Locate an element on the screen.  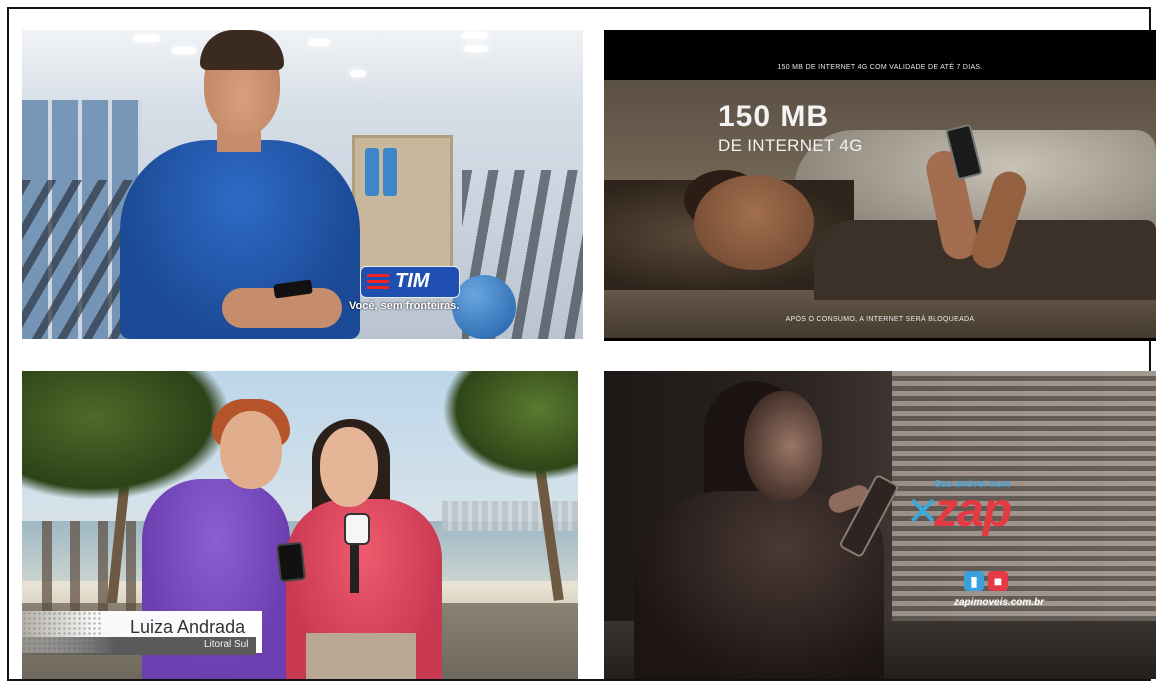
zap-url: zapimoveis.com.br is located at coordinates (999, 602).